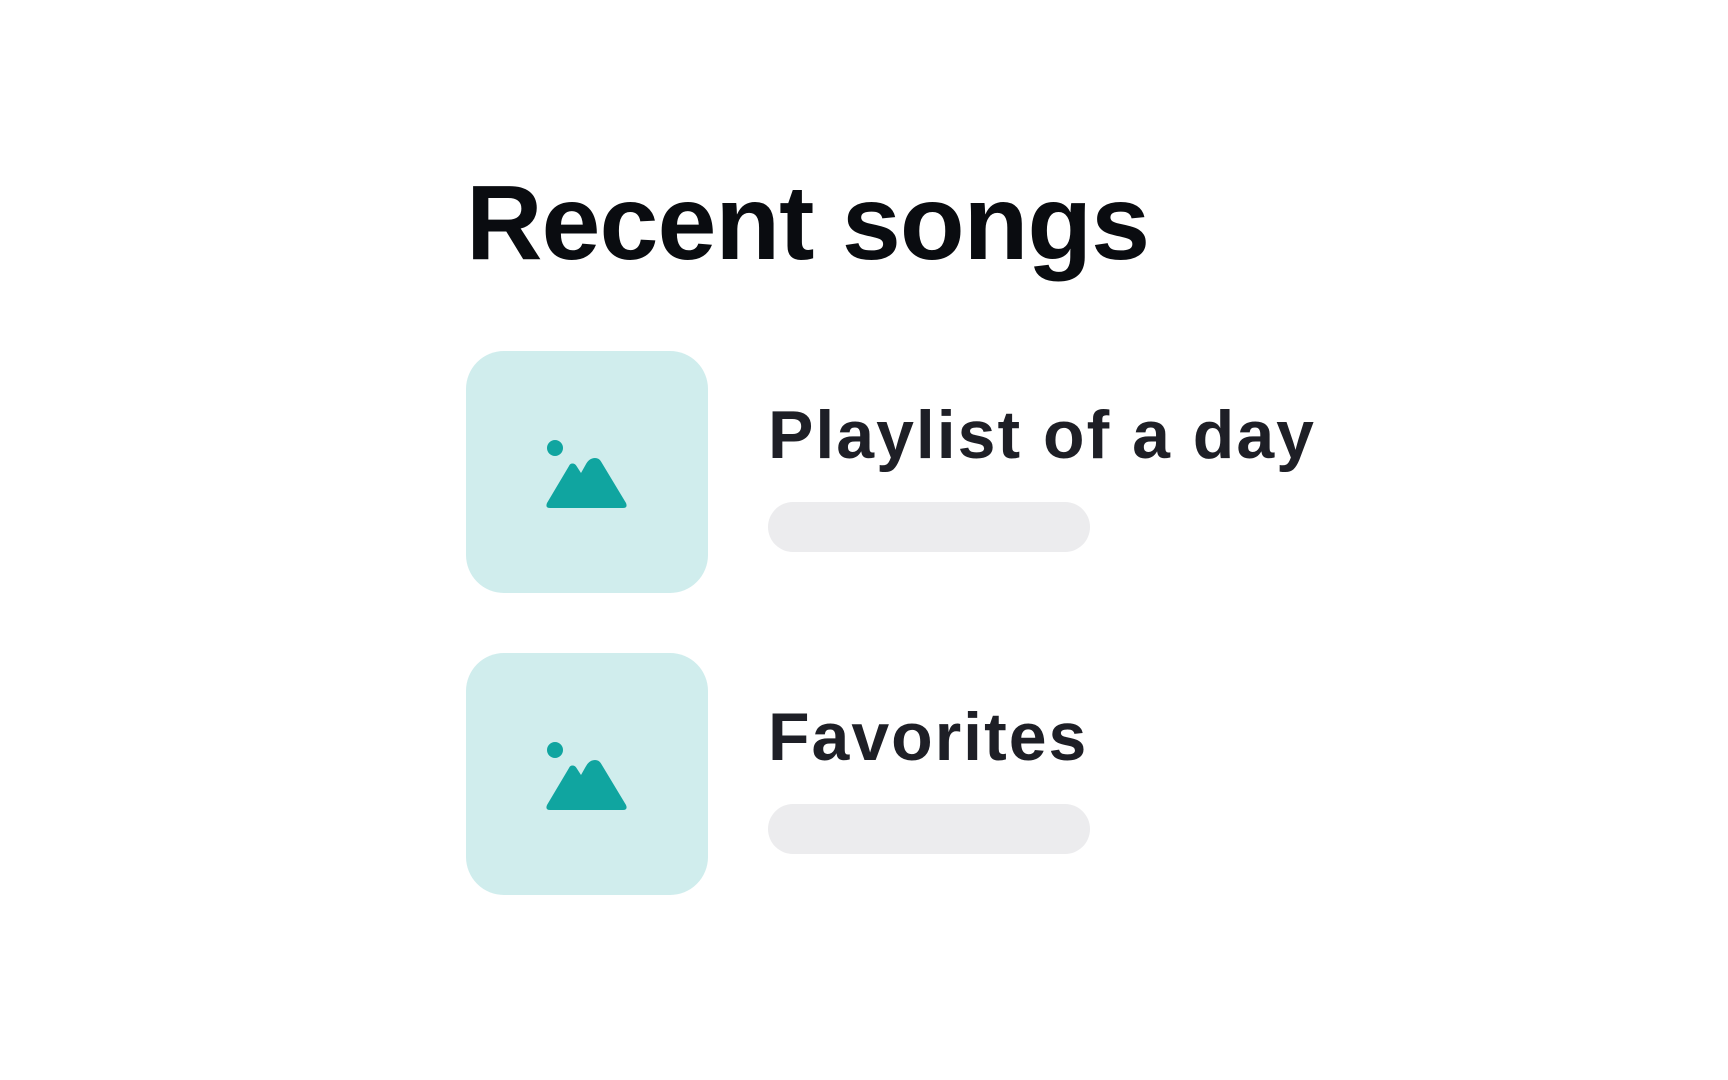 This screenshot has height=1080, width=1728. I want to click on list-item: Favorites, so click(966, 774).